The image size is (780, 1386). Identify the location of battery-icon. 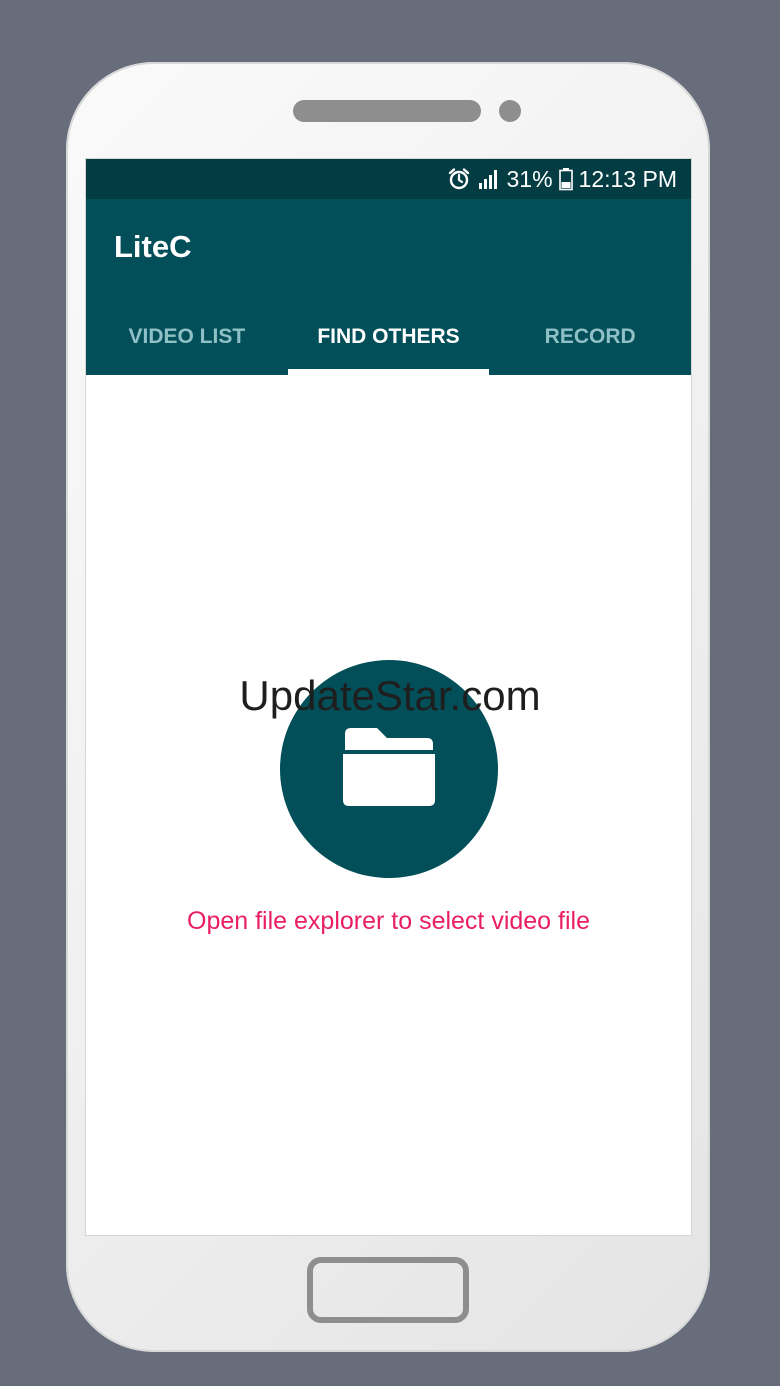
(565, 179).